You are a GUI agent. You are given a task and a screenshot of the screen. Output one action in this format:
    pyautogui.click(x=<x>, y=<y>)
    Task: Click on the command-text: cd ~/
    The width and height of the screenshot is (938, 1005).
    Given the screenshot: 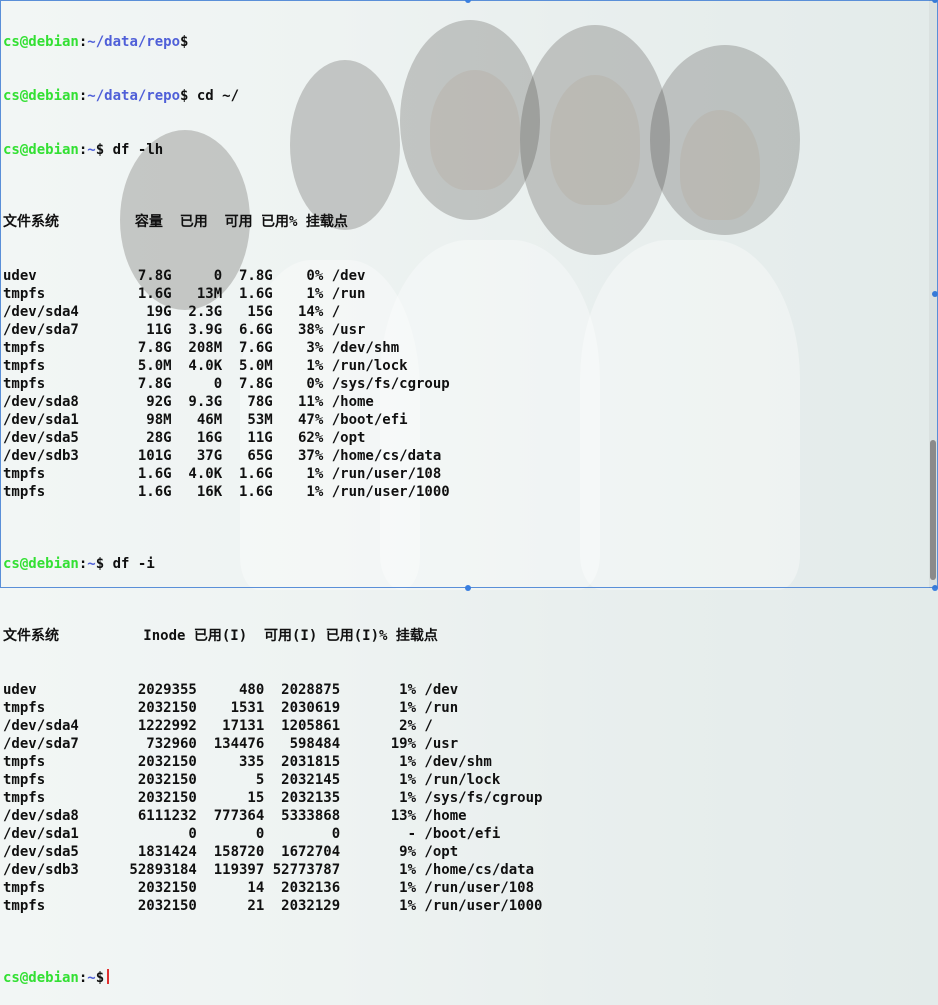 What is the action you would take?
    pyautogui.click(x=214, y=96)
    